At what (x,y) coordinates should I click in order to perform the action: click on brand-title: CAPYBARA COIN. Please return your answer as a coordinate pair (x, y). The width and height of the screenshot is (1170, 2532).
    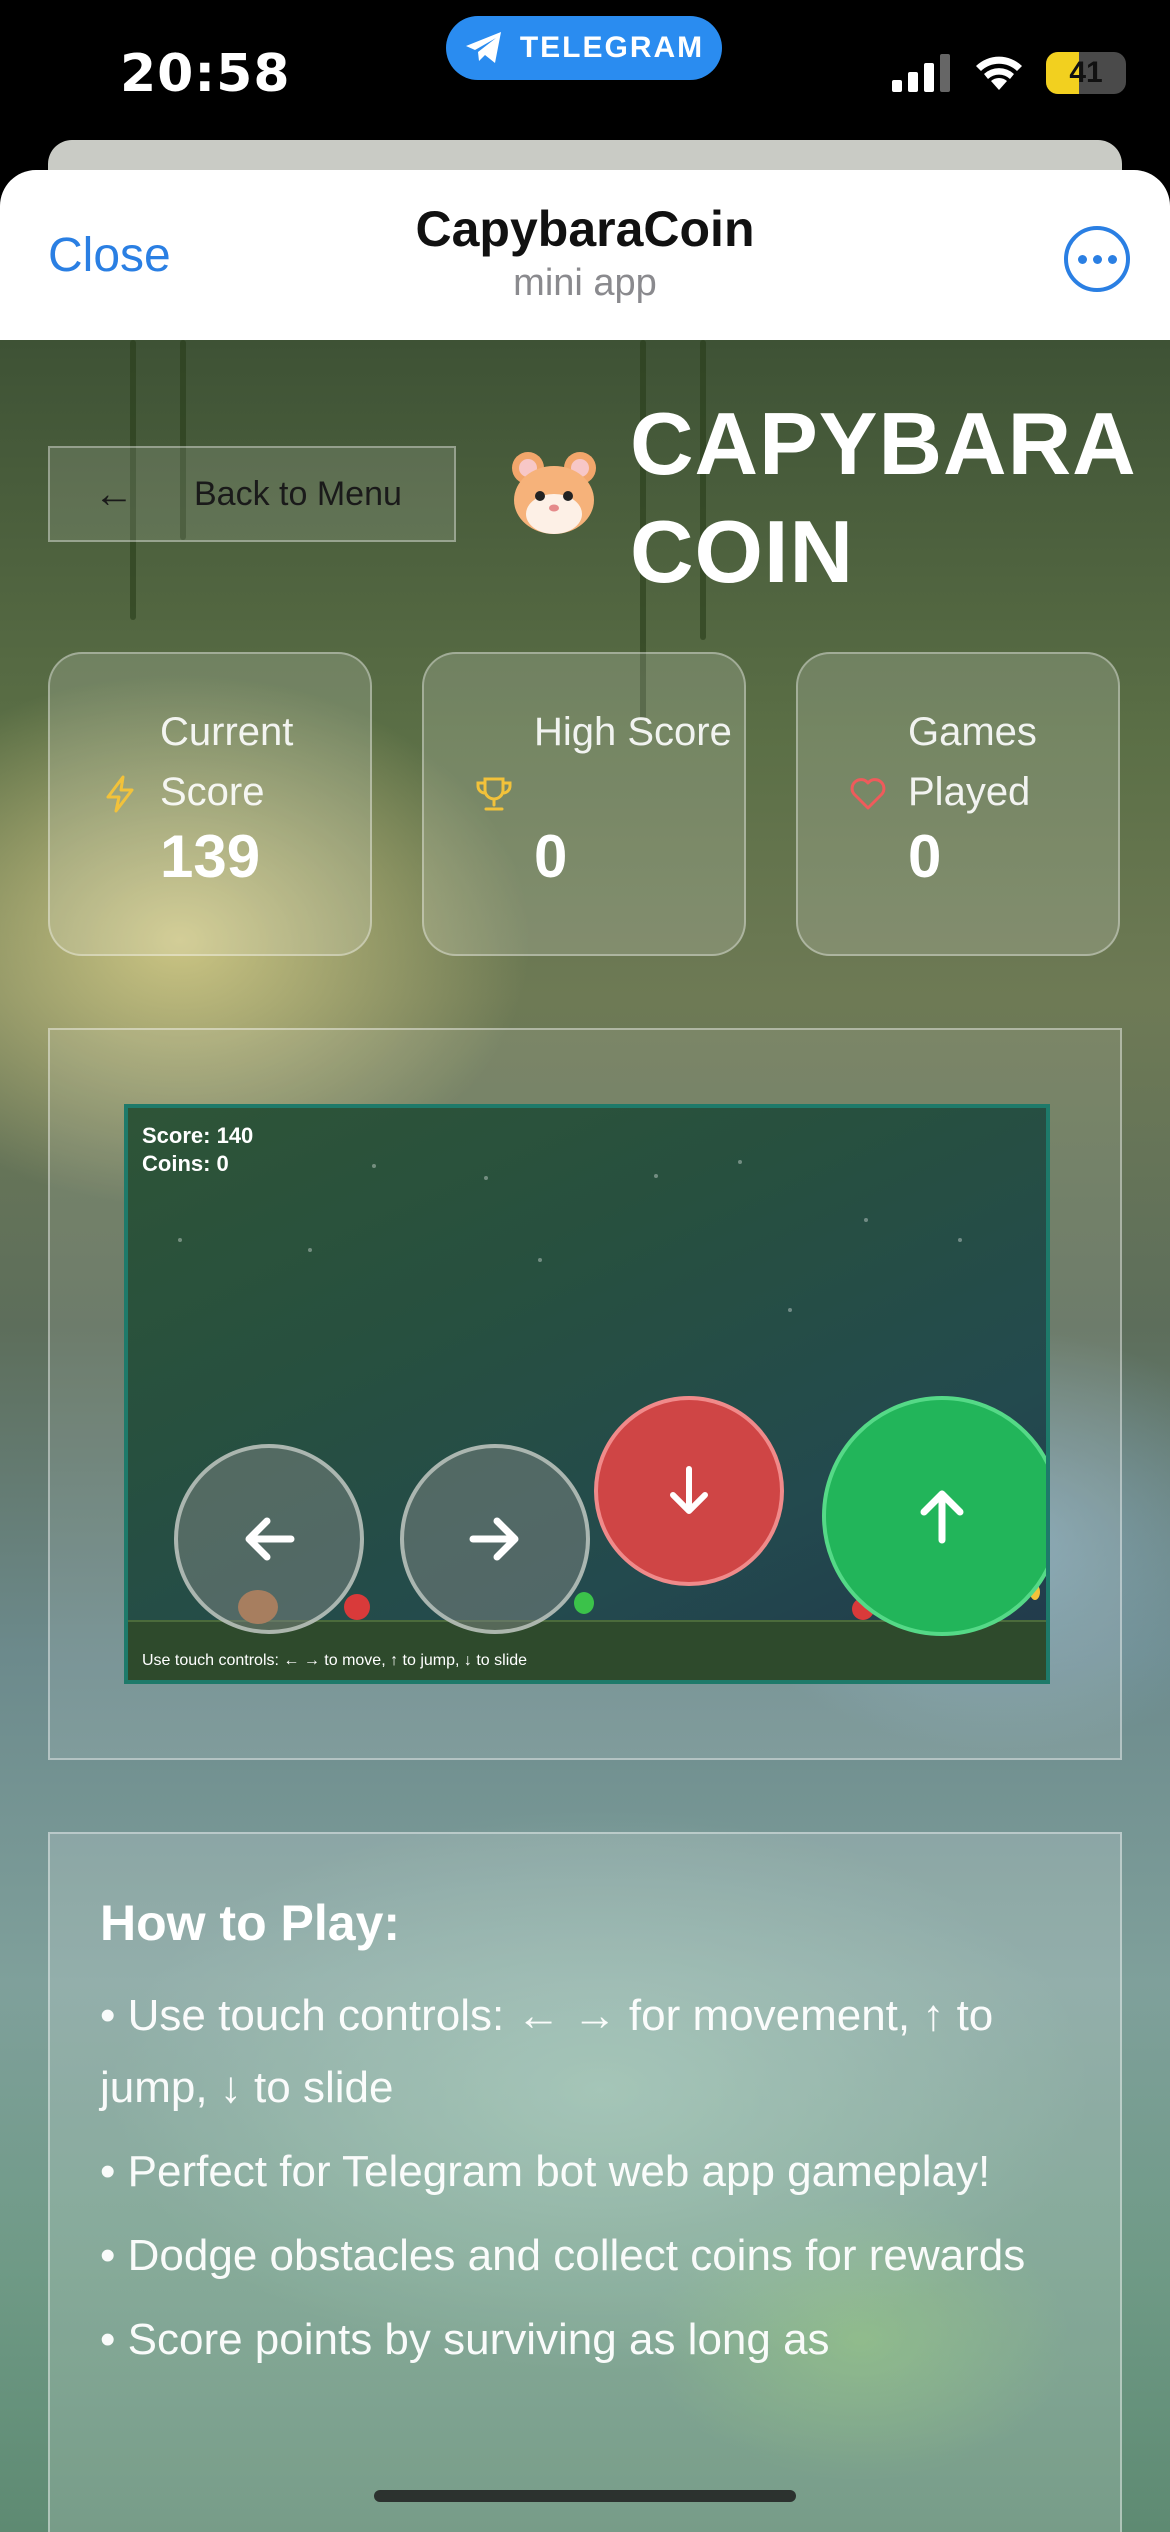
    Looking at the image, I should click on (883, 498).